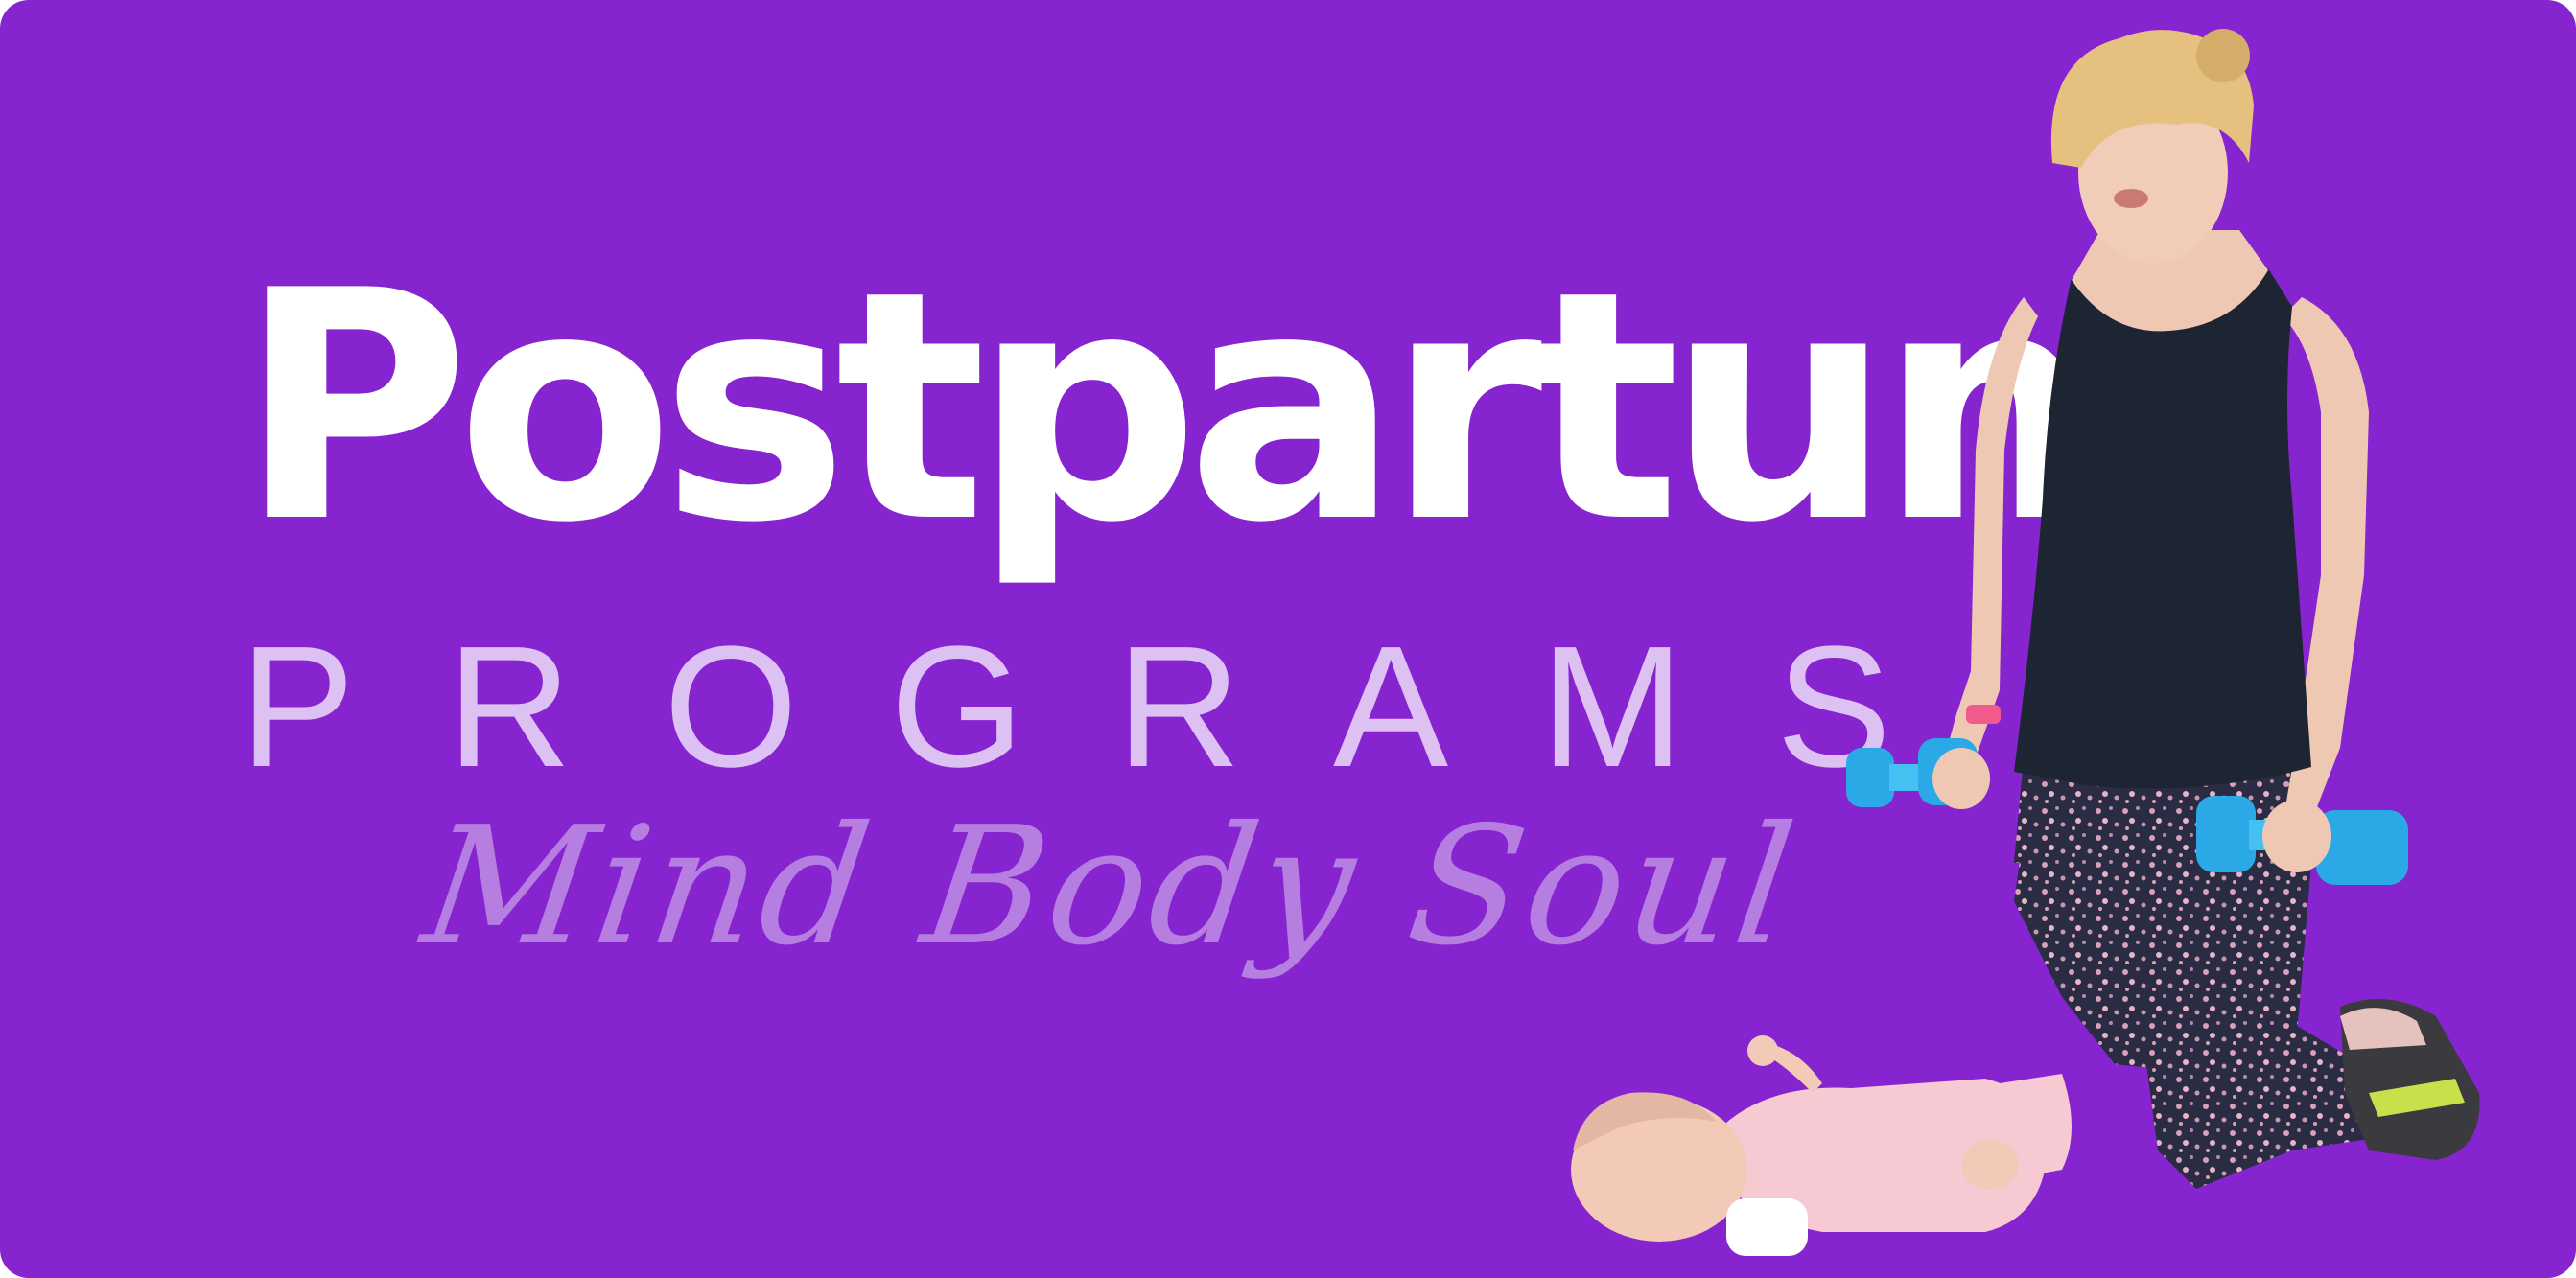  Describe the element at coordinates (1821, 1145) in the screenshot. I see `baby-figure` at that location.